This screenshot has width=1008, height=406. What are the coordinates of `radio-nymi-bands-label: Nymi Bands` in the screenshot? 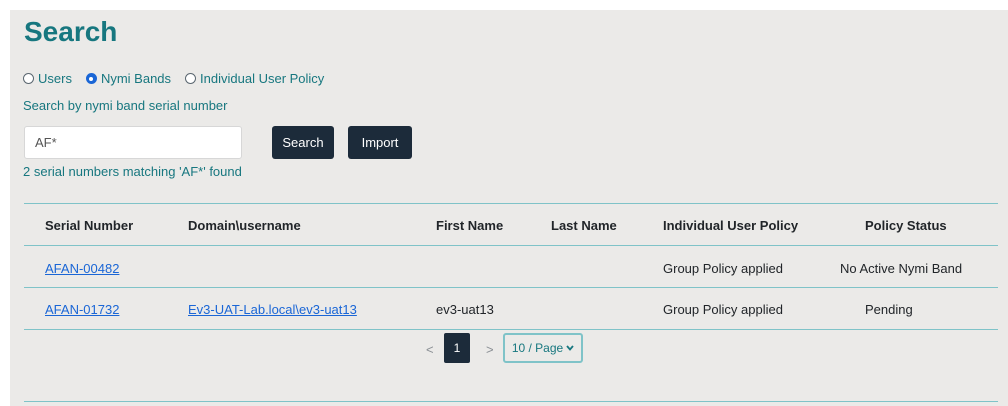 It's located at (136, 78).